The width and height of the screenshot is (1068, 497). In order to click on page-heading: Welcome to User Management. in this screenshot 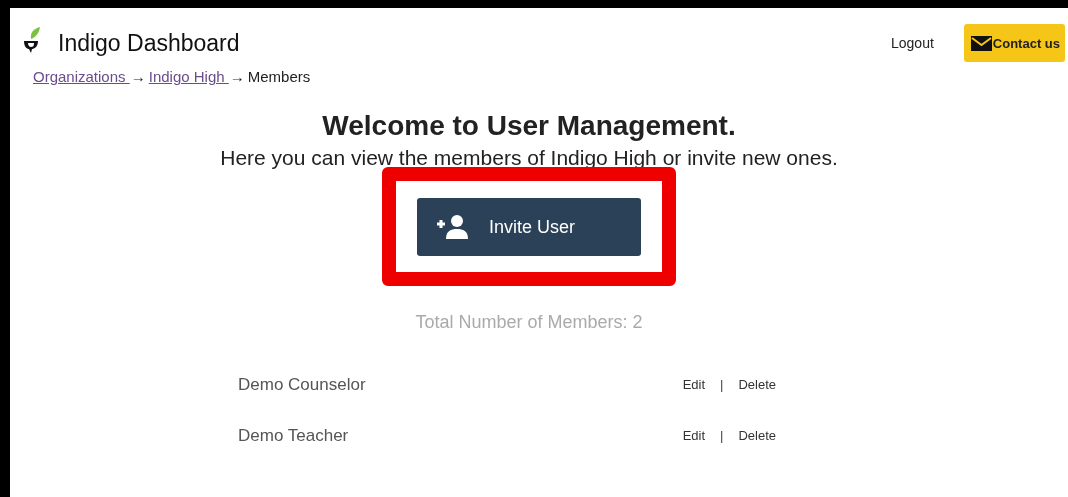, I will do `click(529, 126)`.